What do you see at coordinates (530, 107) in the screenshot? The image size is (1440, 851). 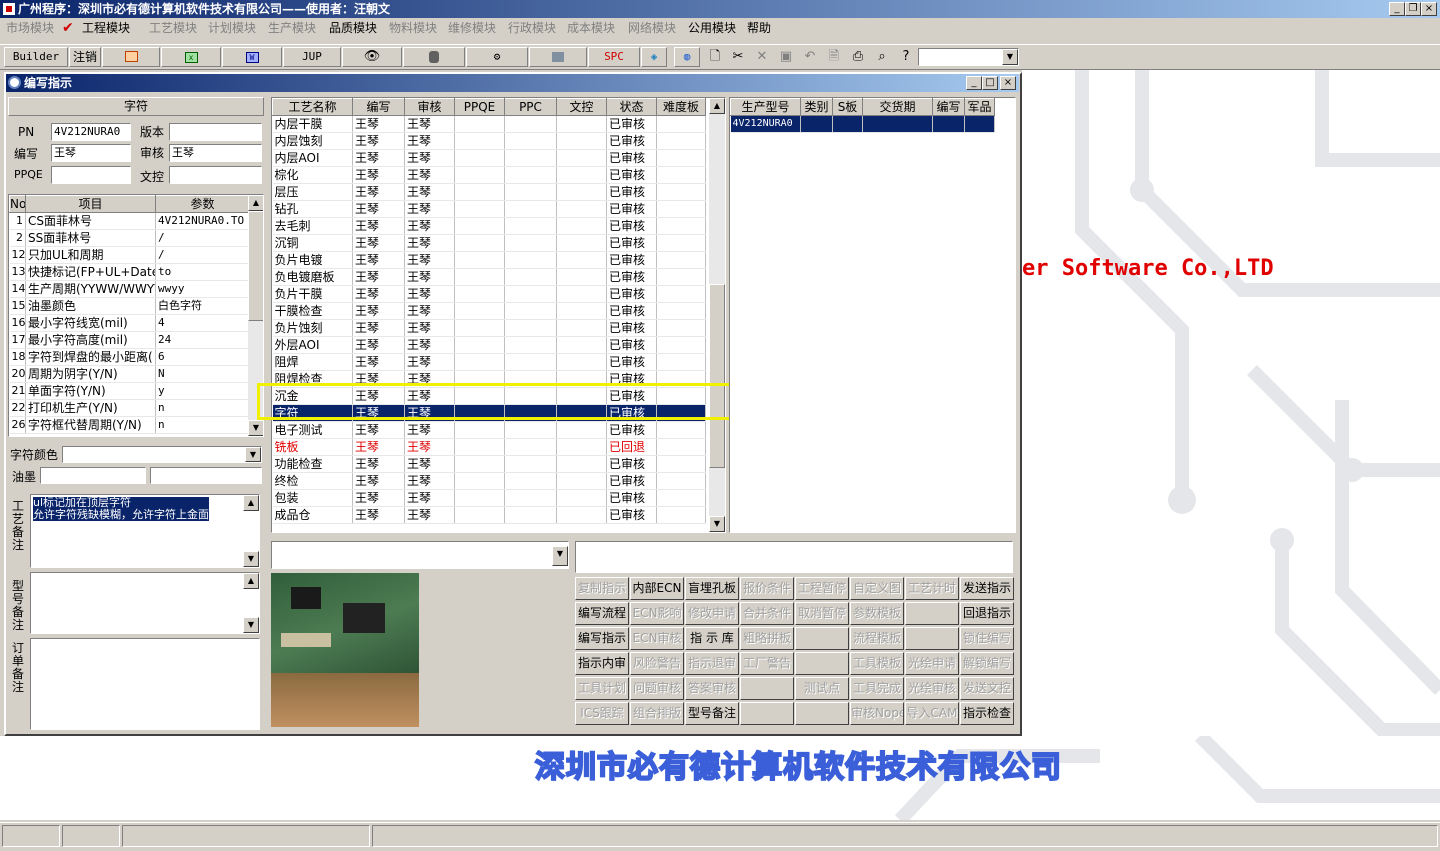 I see `steps-header-4: PPC` at bounding box center [530, 107].